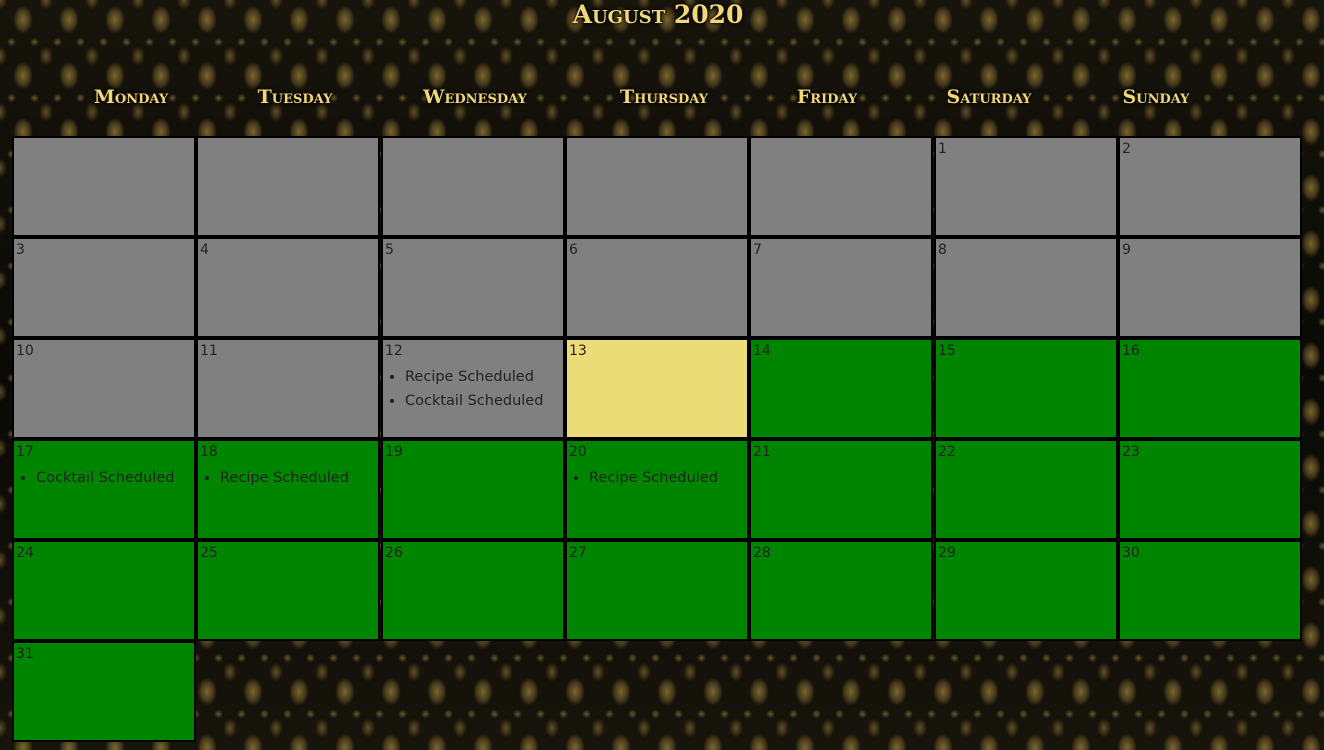 The height and width of the screenshot is (750, 1324). Describe the element at coordinates (20, 250) in the screenshot. I see `day-number: 3` at that location.